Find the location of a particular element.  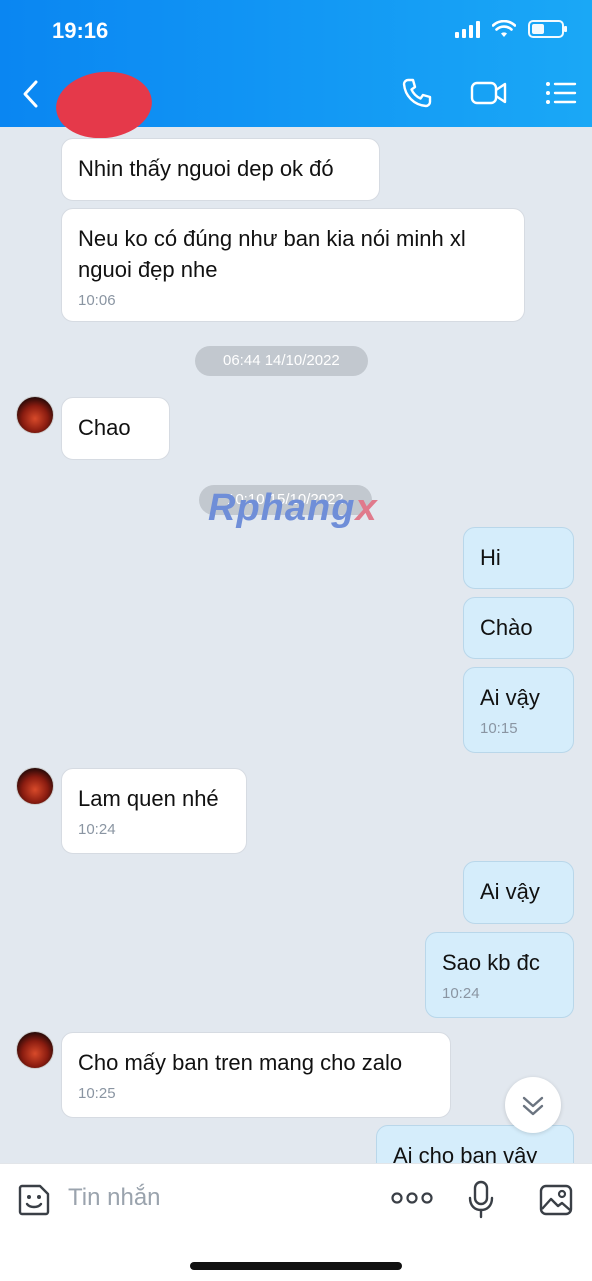

scroll-to-bottom-button is located at coordinates (533, 1105).